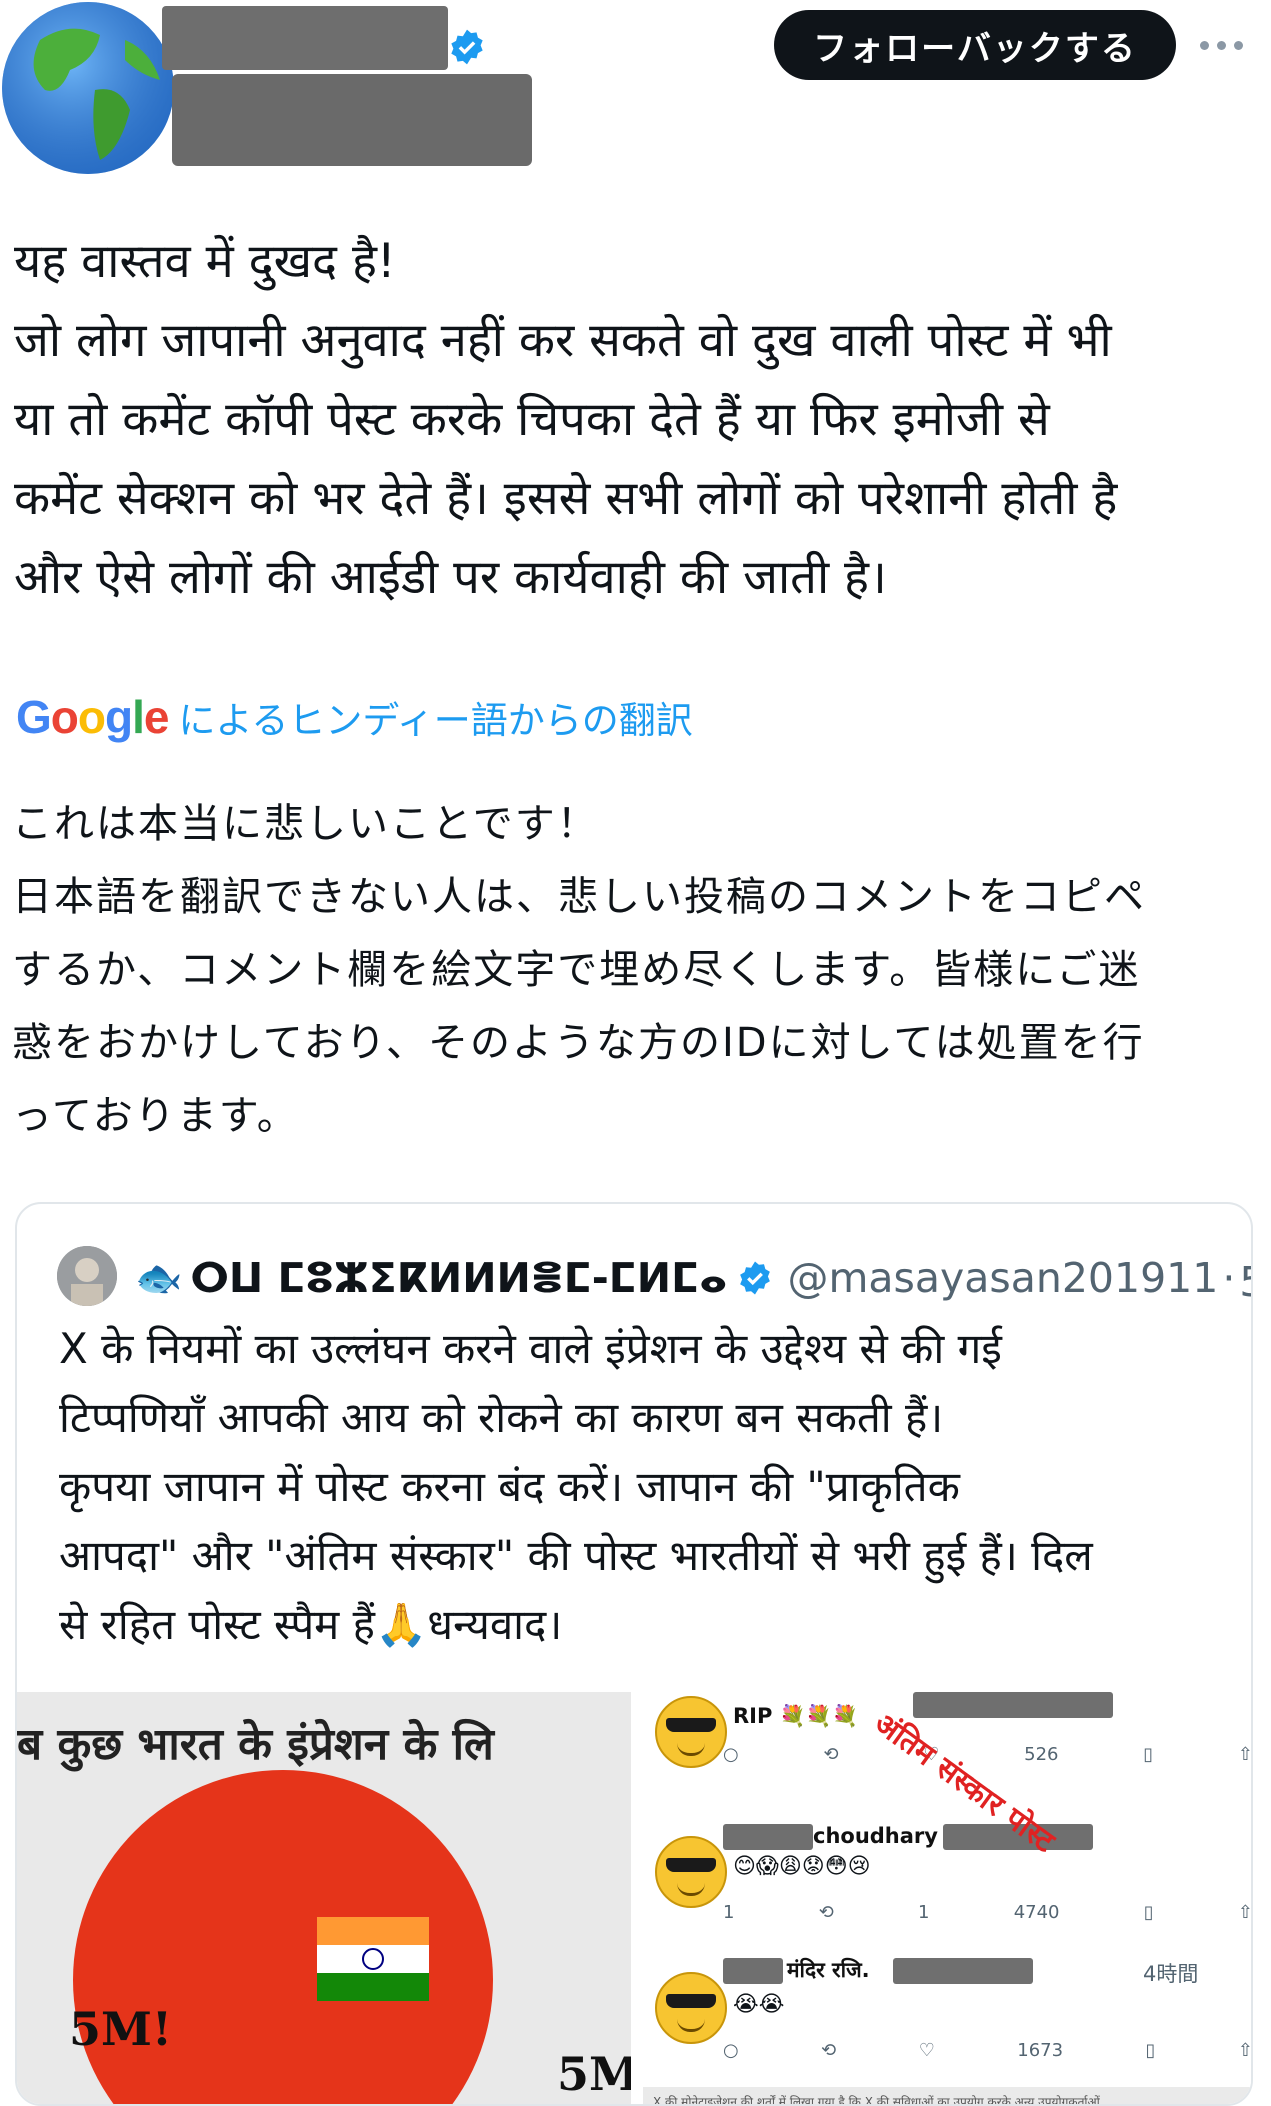 The width and height of the screenshot is (1271, 2106). Describe the element at coordinates (729, 1912) in the screenshot. I see `reply-count: 1` at that location.